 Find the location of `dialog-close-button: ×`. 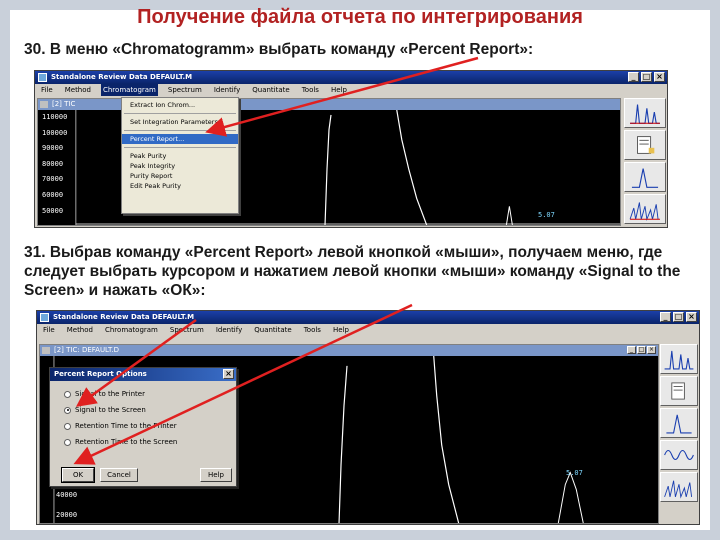

dialog-close-button: × is located at coordinates (228, 374).